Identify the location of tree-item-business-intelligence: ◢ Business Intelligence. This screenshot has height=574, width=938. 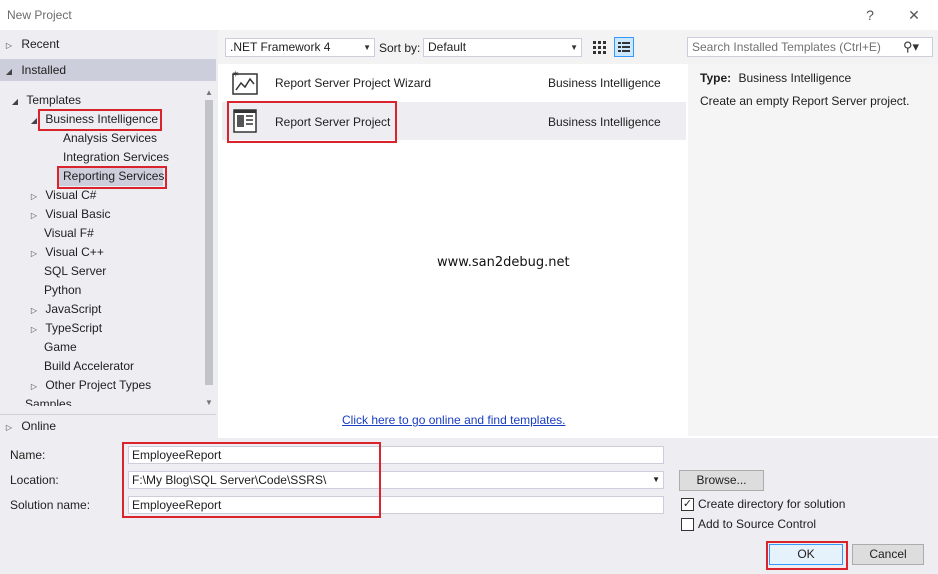
(93, 119).